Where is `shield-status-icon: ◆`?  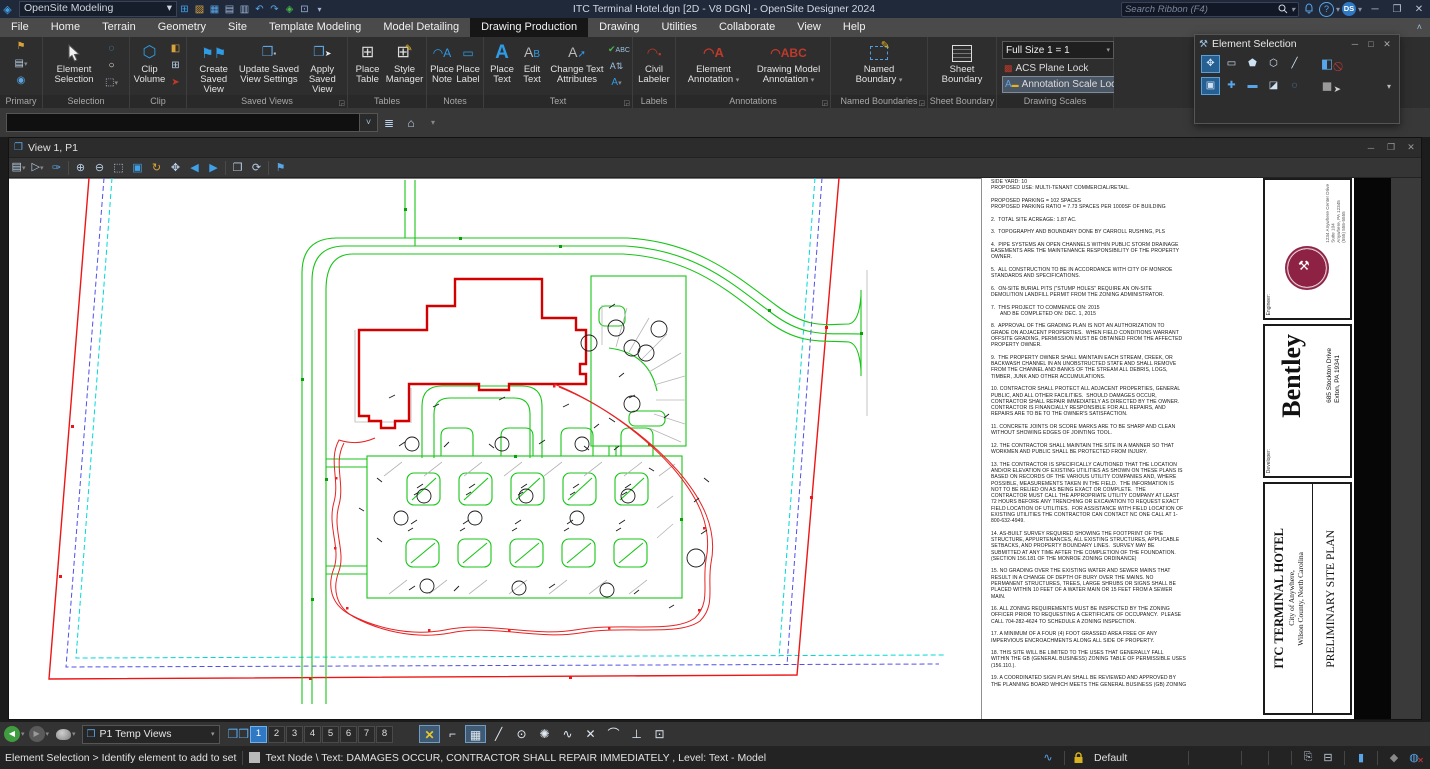
shield-status-icon: ◆ is located at coordinates (1394, 757).